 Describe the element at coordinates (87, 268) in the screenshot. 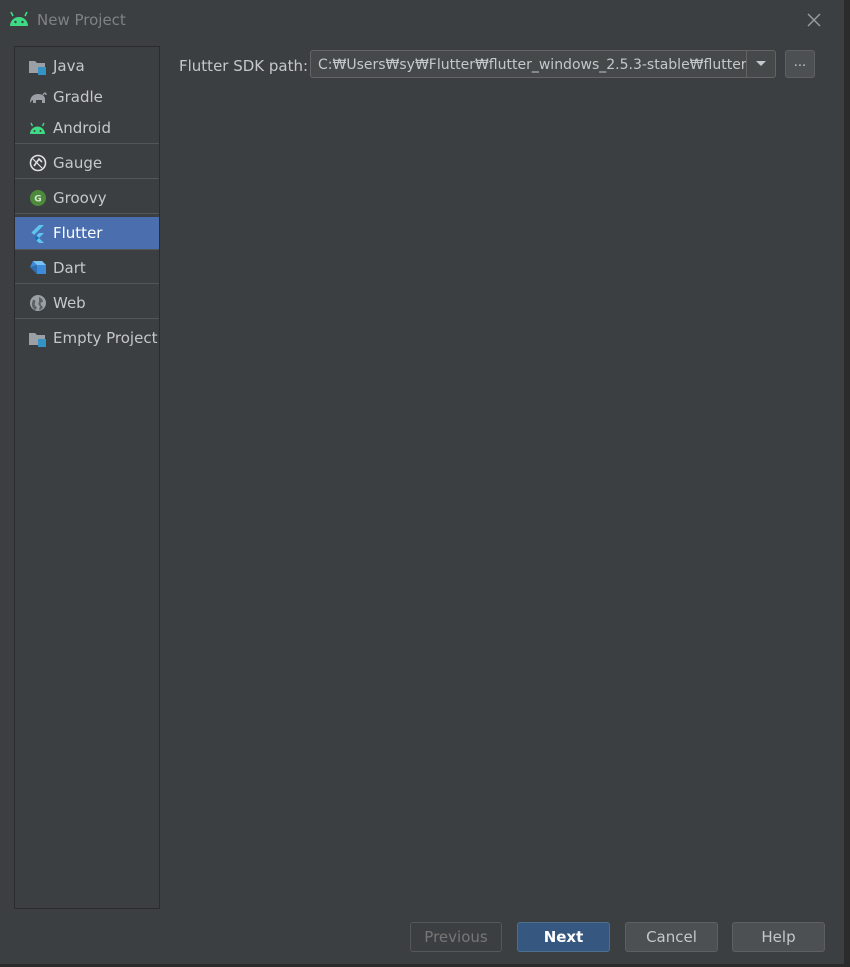

I see `sidebar-item-dart: Dart` at that location.